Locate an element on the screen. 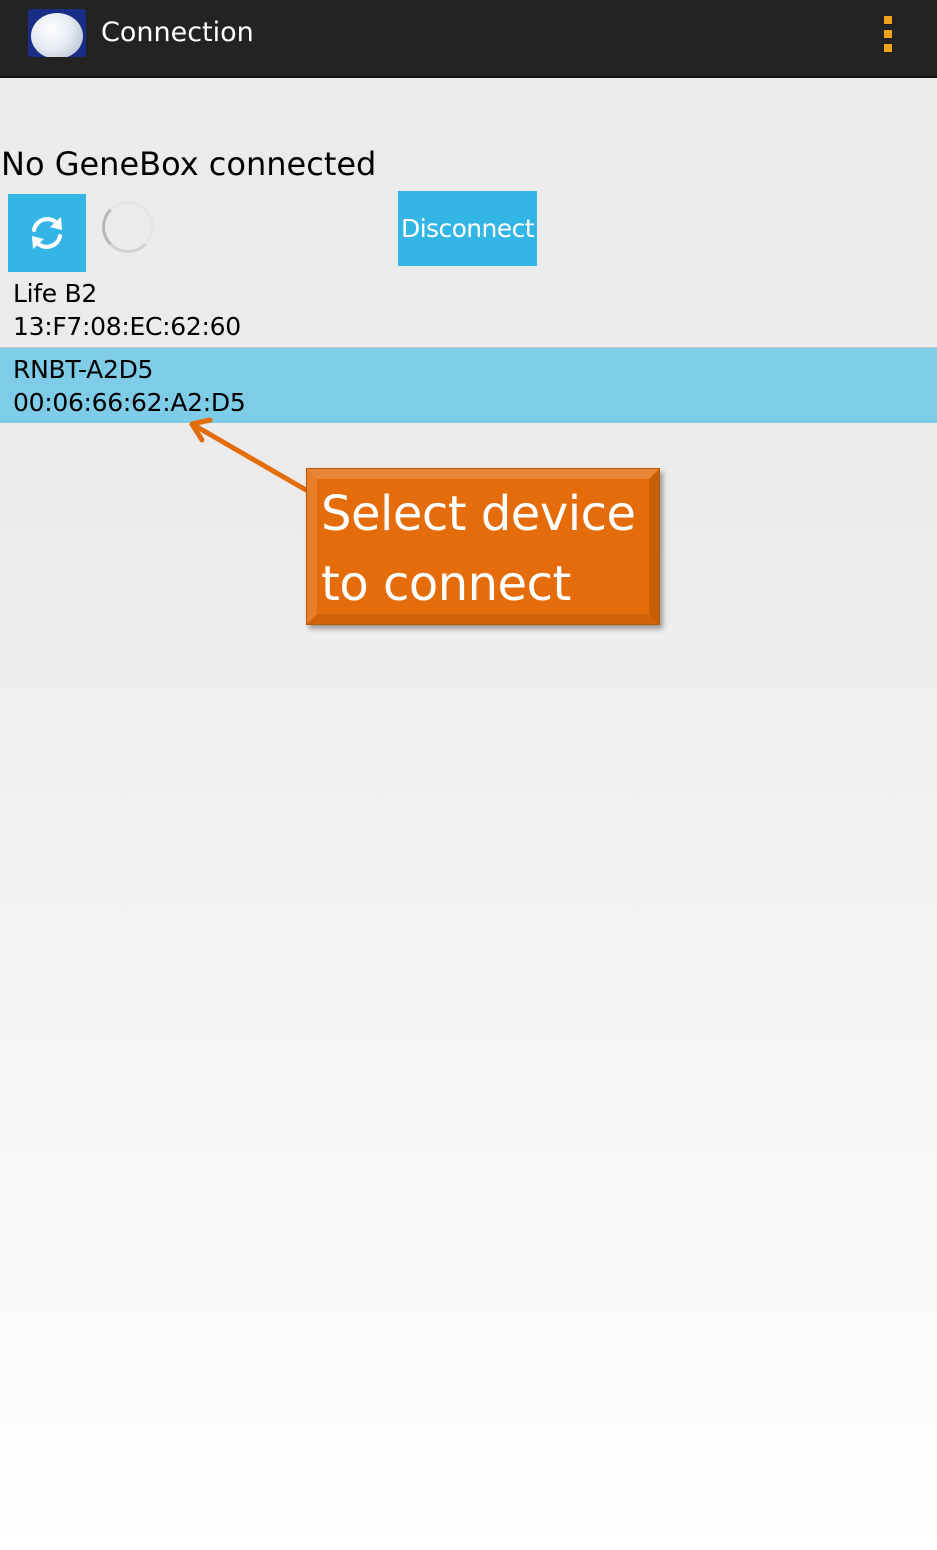  action-bar: Connection is located at coordinates (468, 39).